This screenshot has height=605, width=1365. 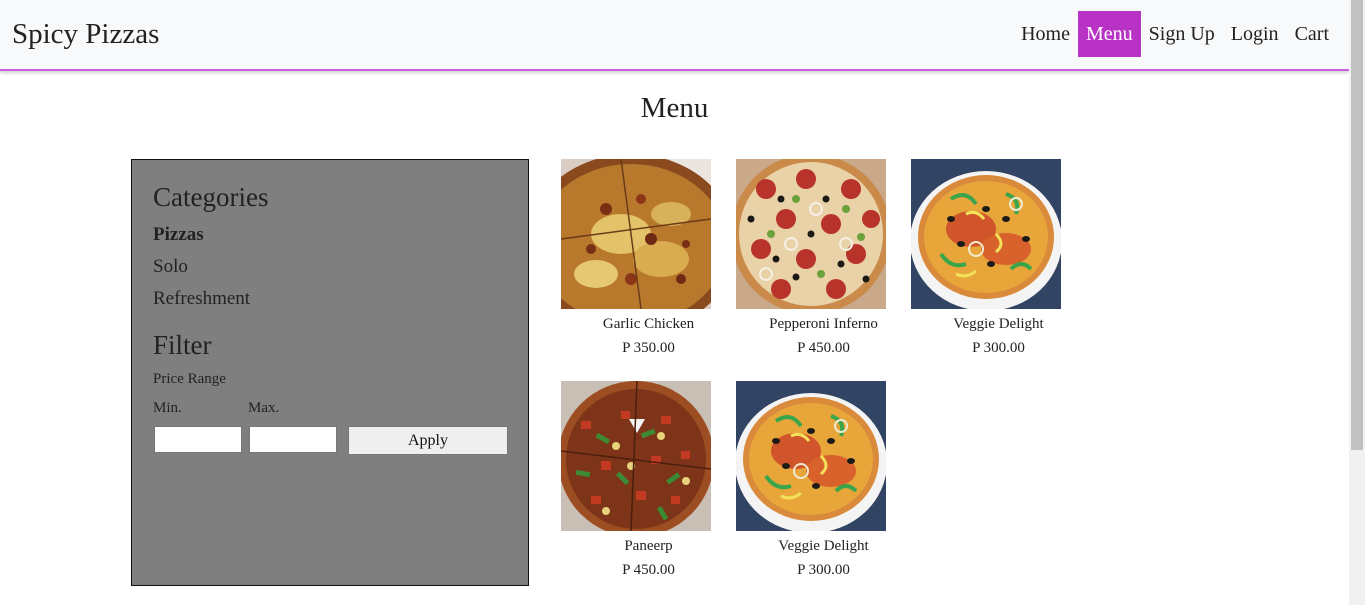 I want to click on nav-links: Home Menu Sign Up Login Cart, so click(x=1175, y=34).